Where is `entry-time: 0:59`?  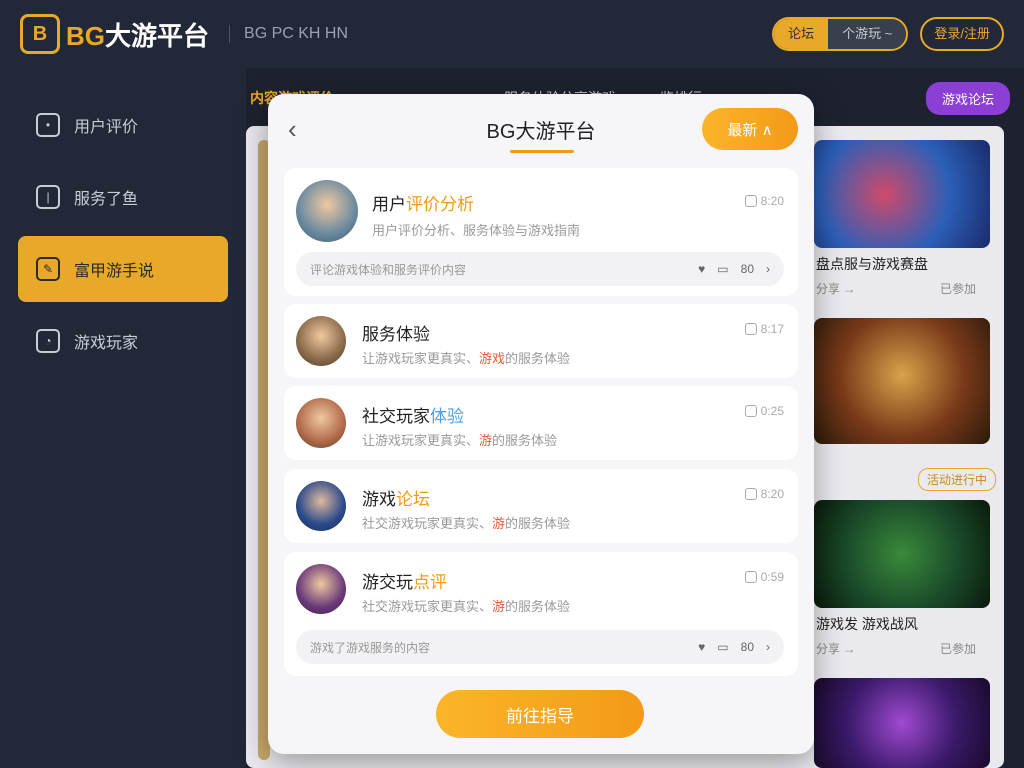
entry-time: 0:59 is located at coordinates (764, 577).